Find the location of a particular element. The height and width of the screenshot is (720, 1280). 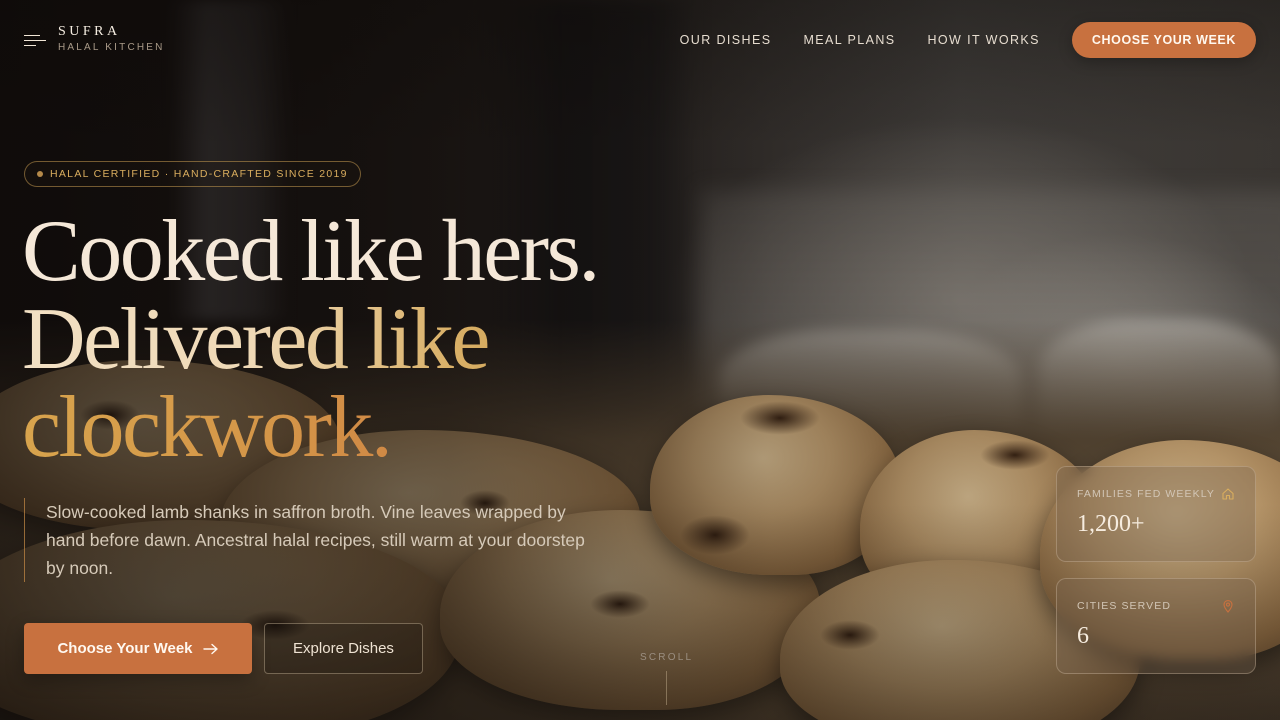

stat-card-cities: CITIES SERVED 6 is located at coordinates (1156, 626).